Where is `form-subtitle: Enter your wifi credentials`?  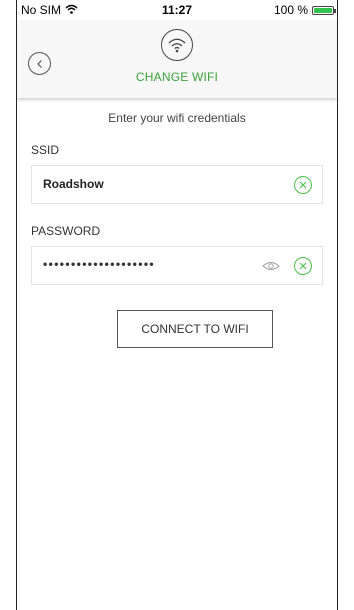 form-subtitle: Enter your wifi credentials is located at coordinates (177, 118).